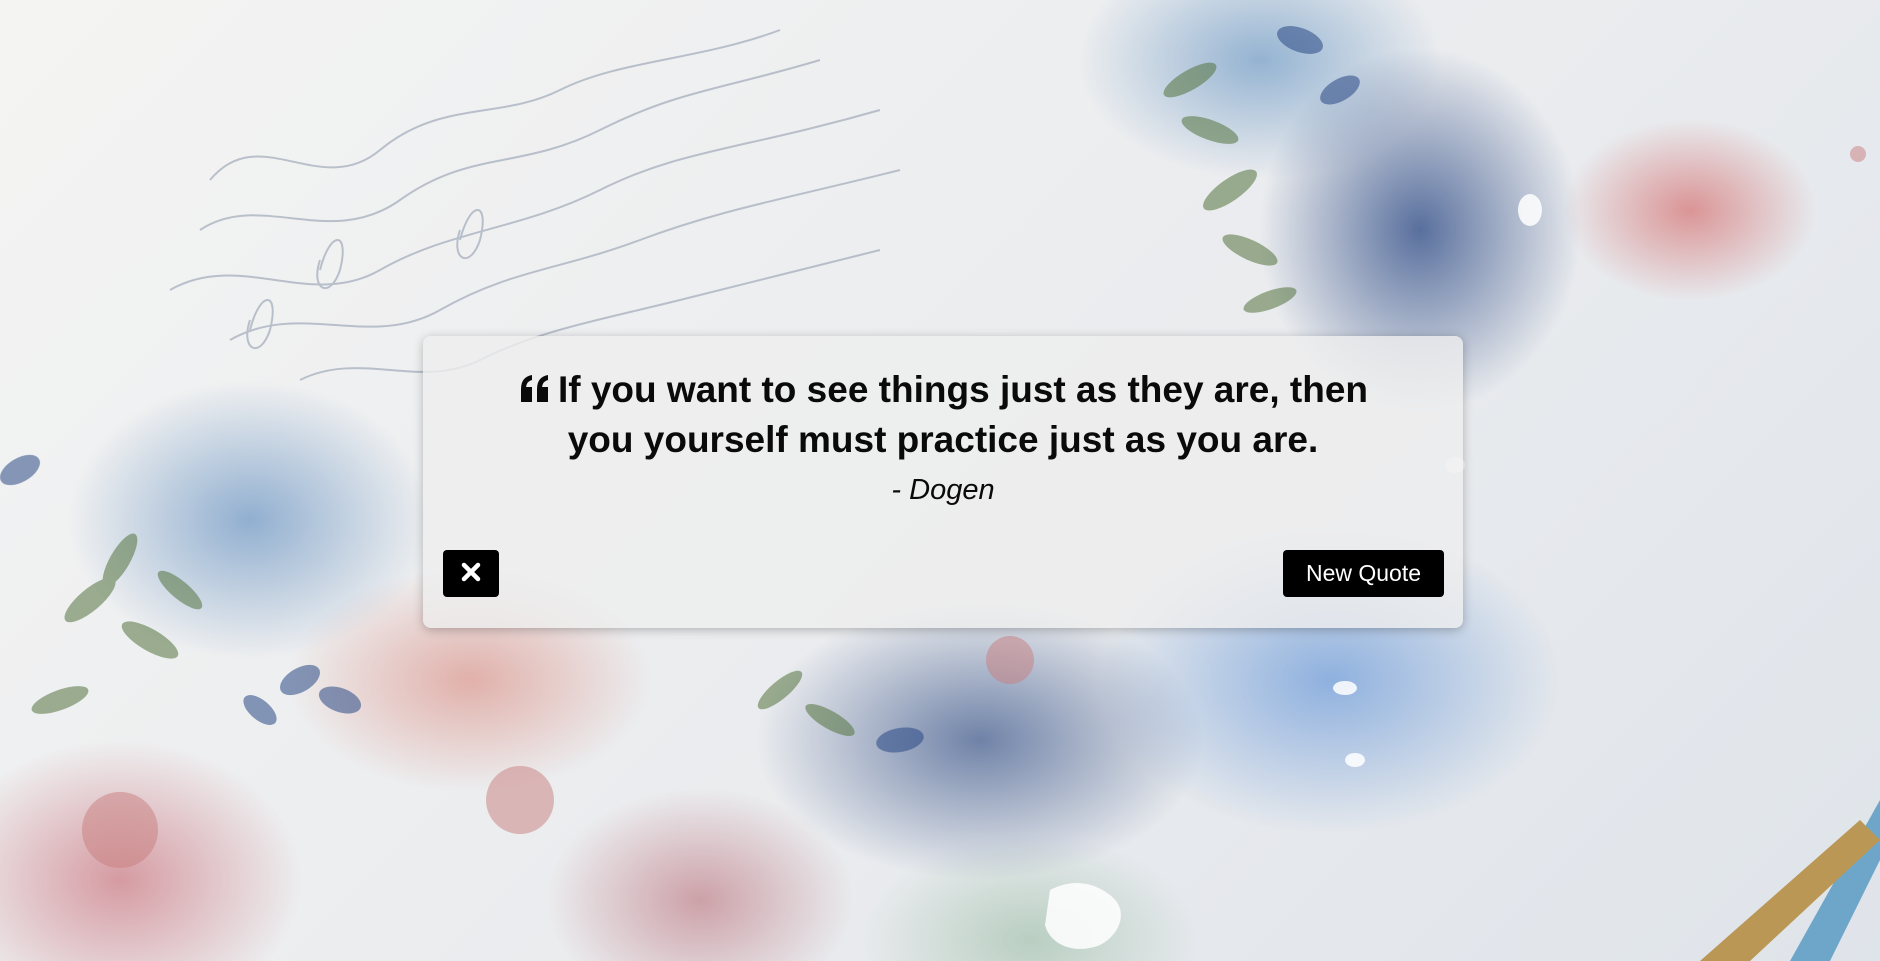 The image size is (1880, 961). I want to click on close-button, so click(471, 573).